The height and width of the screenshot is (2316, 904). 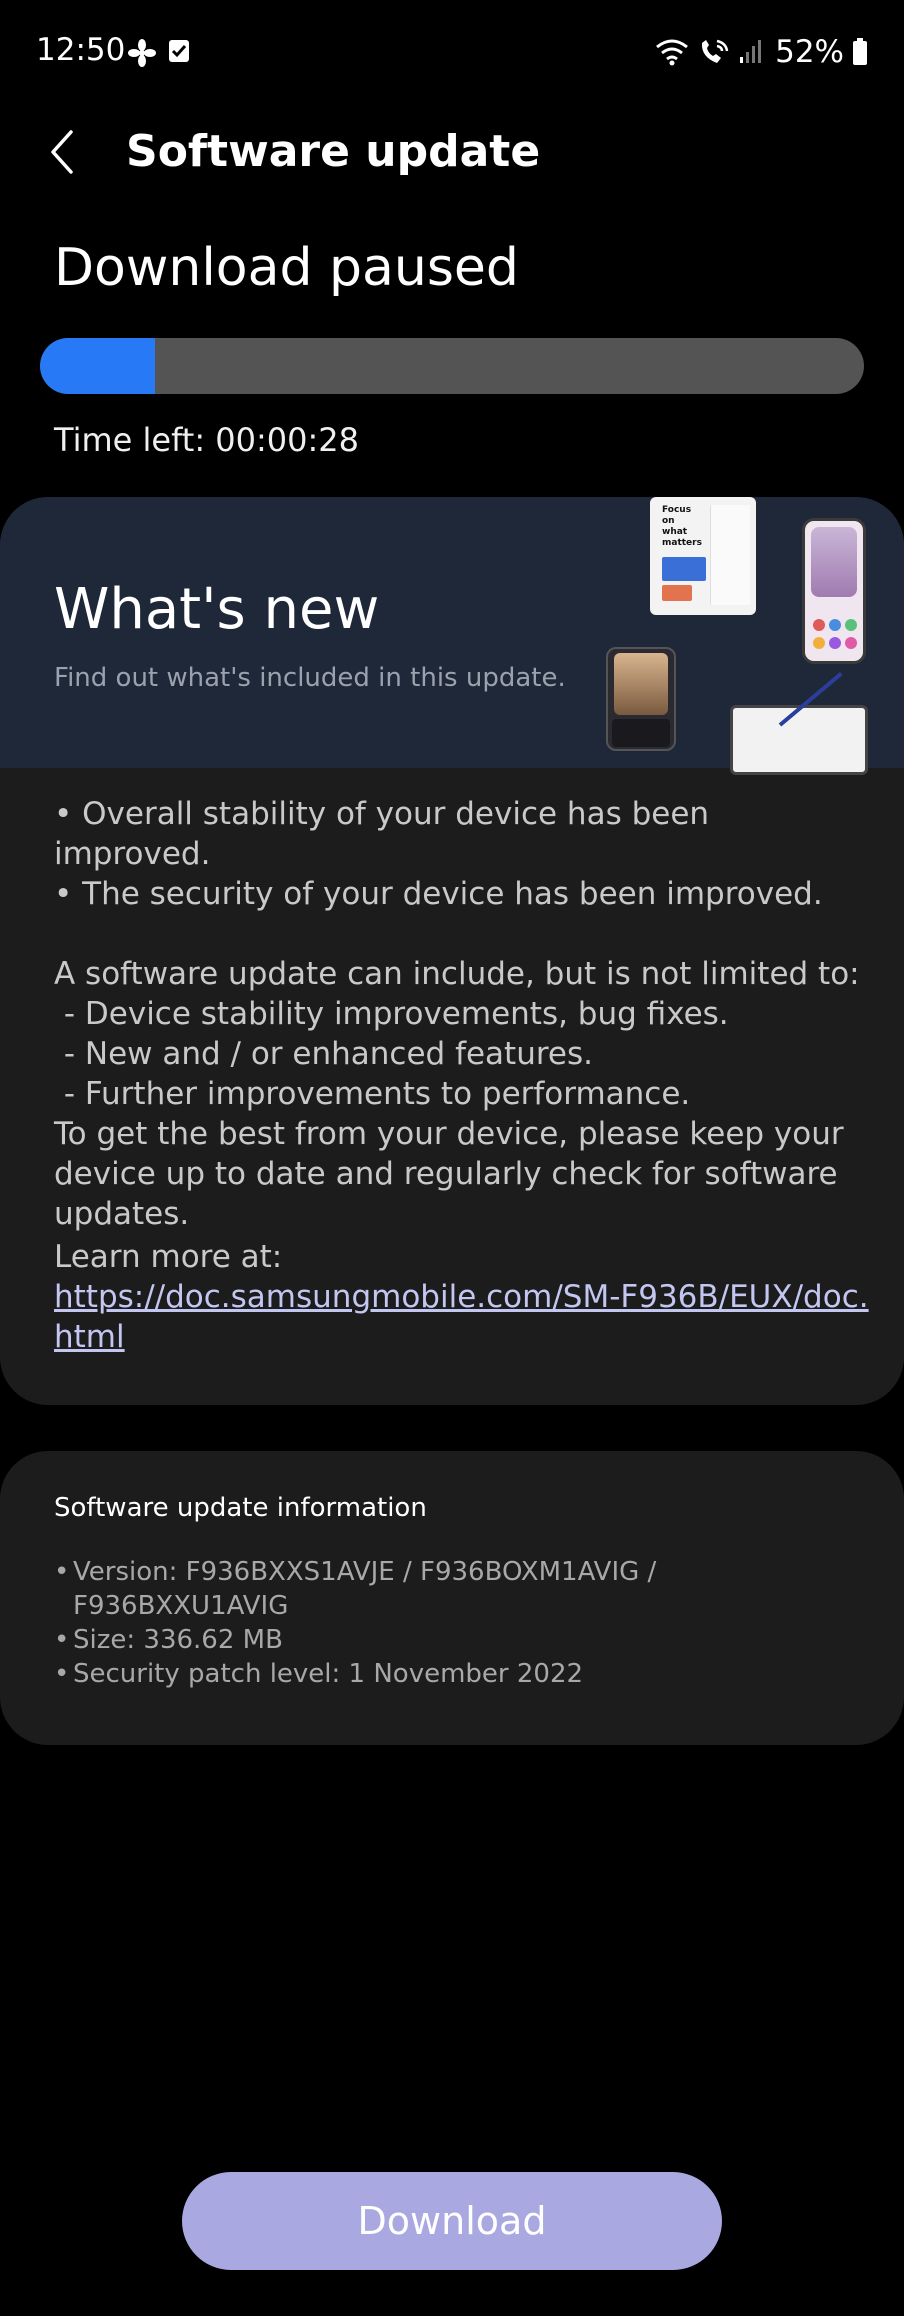 What do you see at coordinates (333, 151) in the screenshot?
I see `page-title: Software update` at bounding box center [333, 151].